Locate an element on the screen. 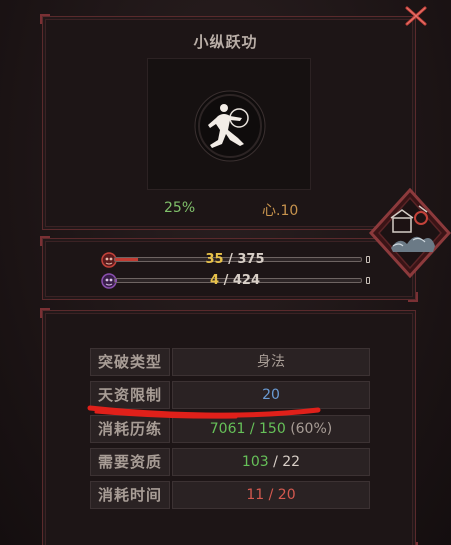 Image resolution: width=451 pixels, height=545 pixels. close-icon is located at coordinates (416, 16).